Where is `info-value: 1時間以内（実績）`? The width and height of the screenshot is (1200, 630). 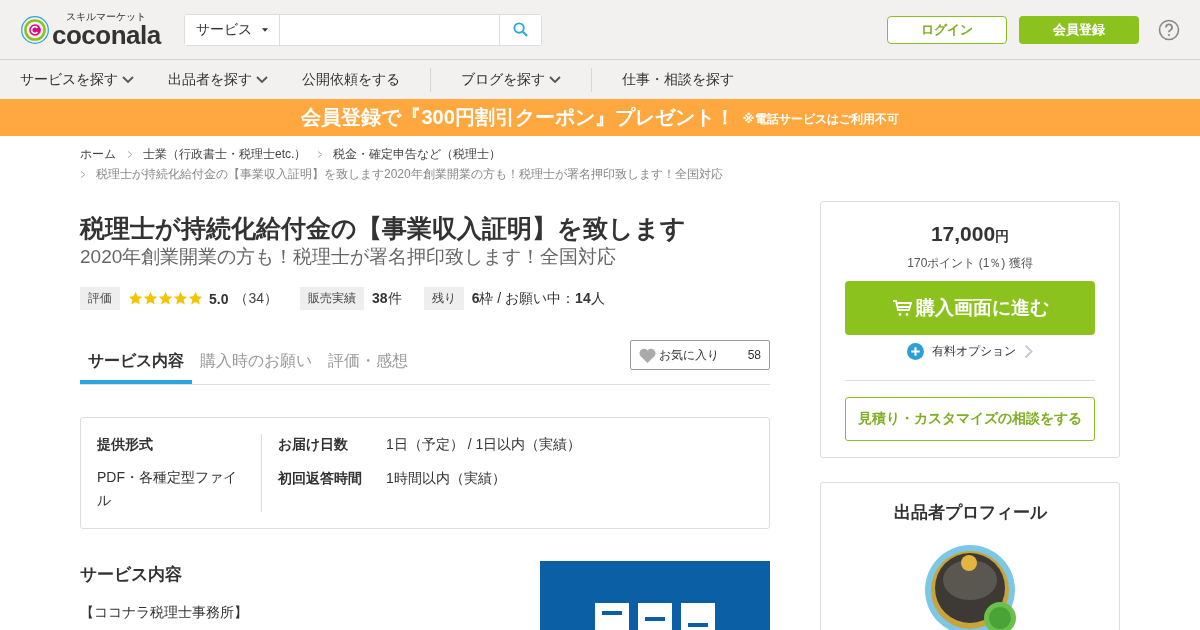
info-value: 1時間以内（実績） is located at coordinates (446, 478).